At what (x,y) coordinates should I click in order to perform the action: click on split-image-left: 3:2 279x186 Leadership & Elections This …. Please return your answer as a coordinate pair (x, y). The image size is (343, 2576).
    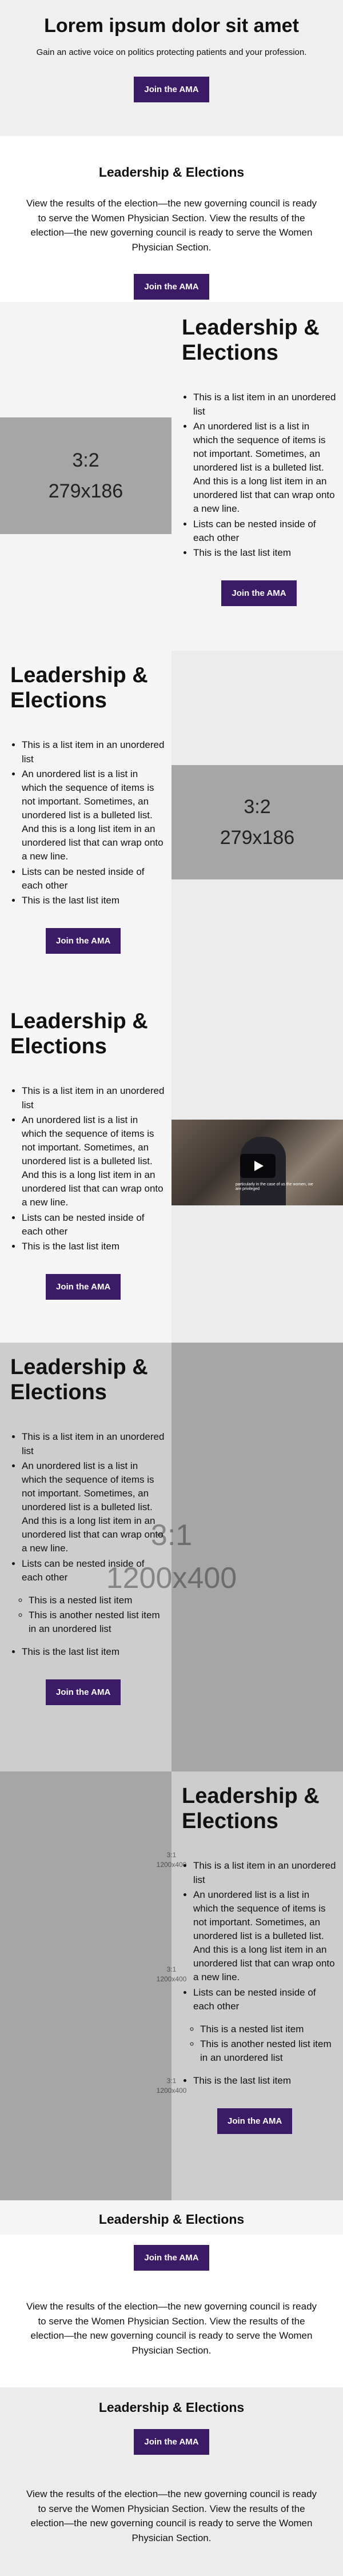
    Looking at the image, I should click on (171, 476).